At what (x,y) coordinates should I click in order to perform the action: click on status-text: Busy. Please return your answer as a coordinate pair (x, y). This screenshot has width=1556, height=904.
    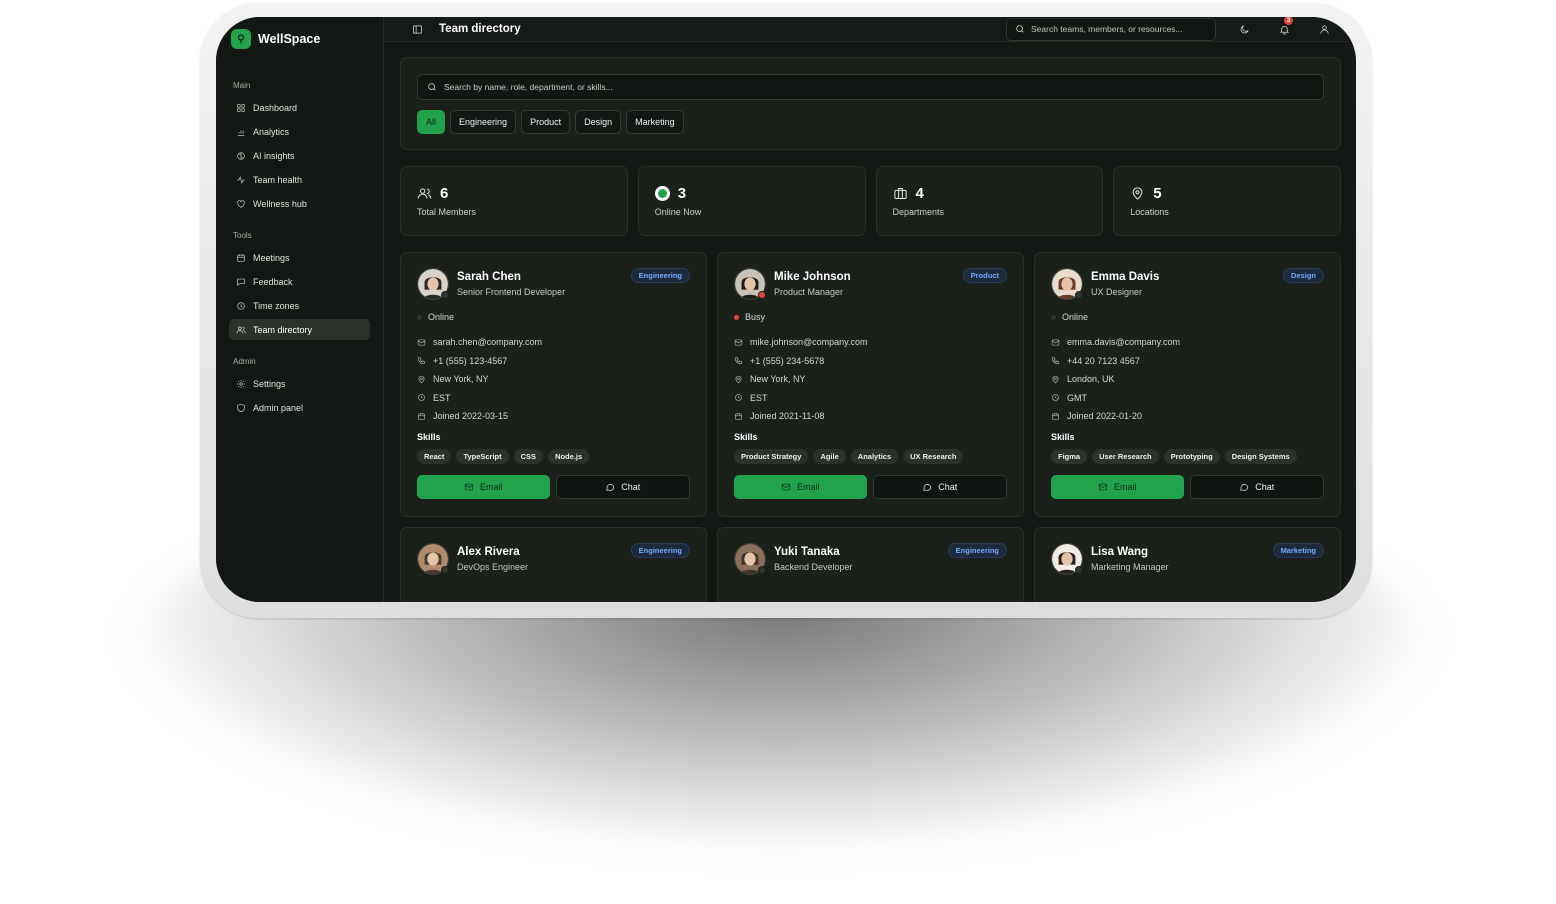
    Looking at the image, I should click on (755, 317).